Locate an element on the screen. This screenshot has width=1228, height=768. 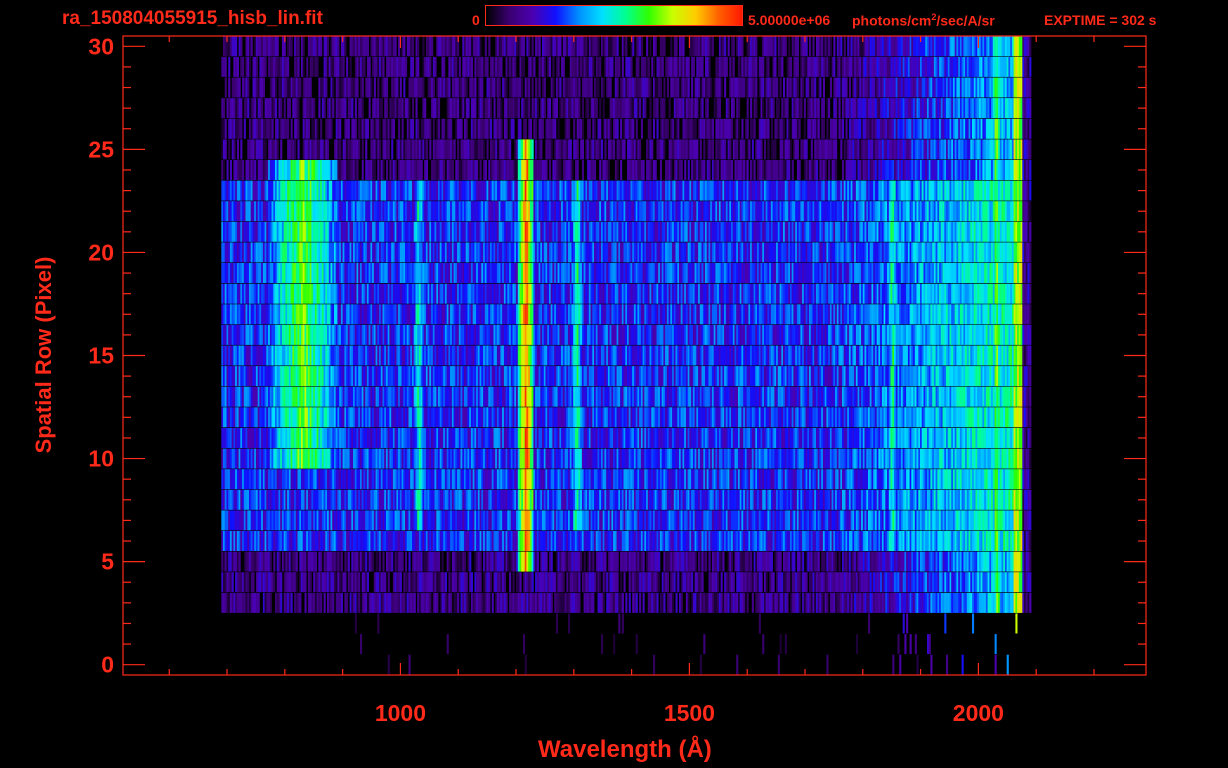
y-tick-label: 10 is located at coordinates (101, 459).